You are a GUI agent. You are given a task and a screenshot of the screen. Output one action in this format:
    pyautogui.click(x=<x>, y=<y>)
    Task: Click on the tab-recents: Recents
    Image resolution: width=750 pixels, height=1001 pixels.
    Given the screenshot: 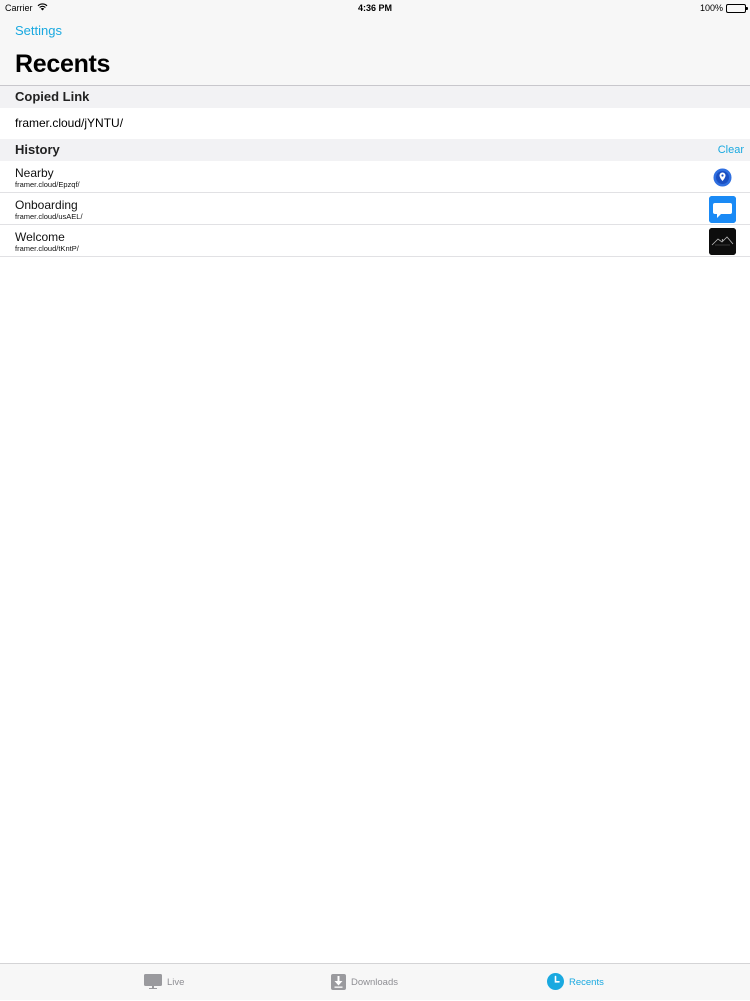 What is the action you would take?
    pyautogui.click(x=575, y=982)
    